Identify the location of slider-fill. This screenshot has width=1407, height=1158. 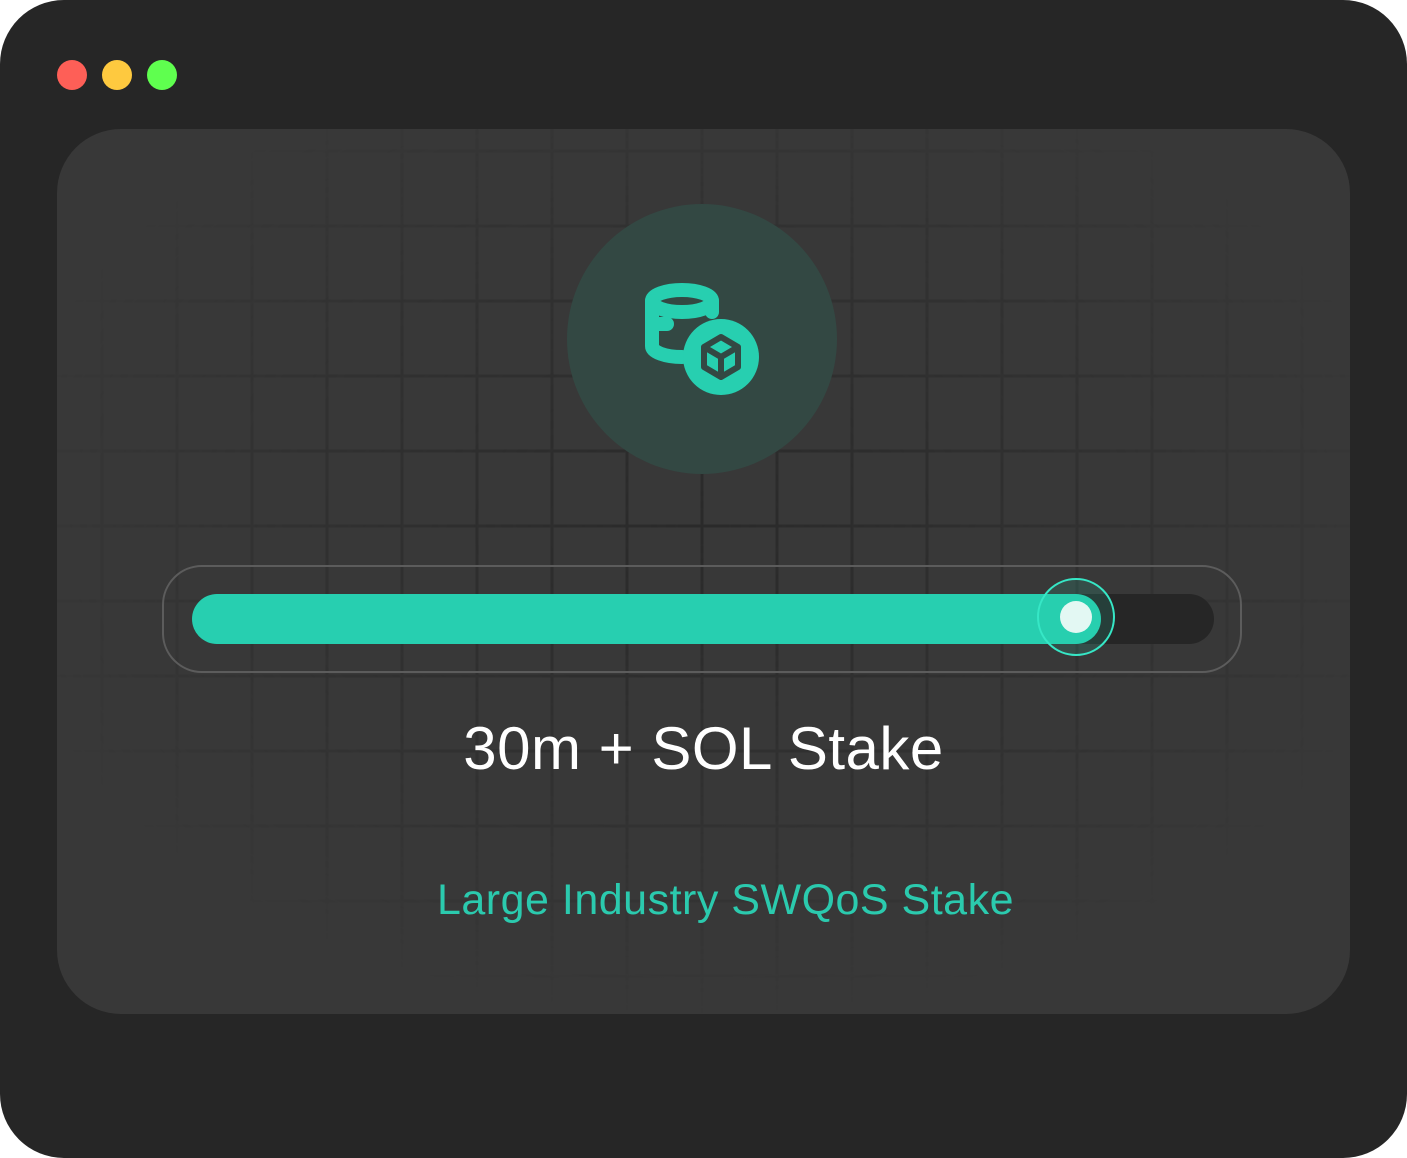
(646, 619).